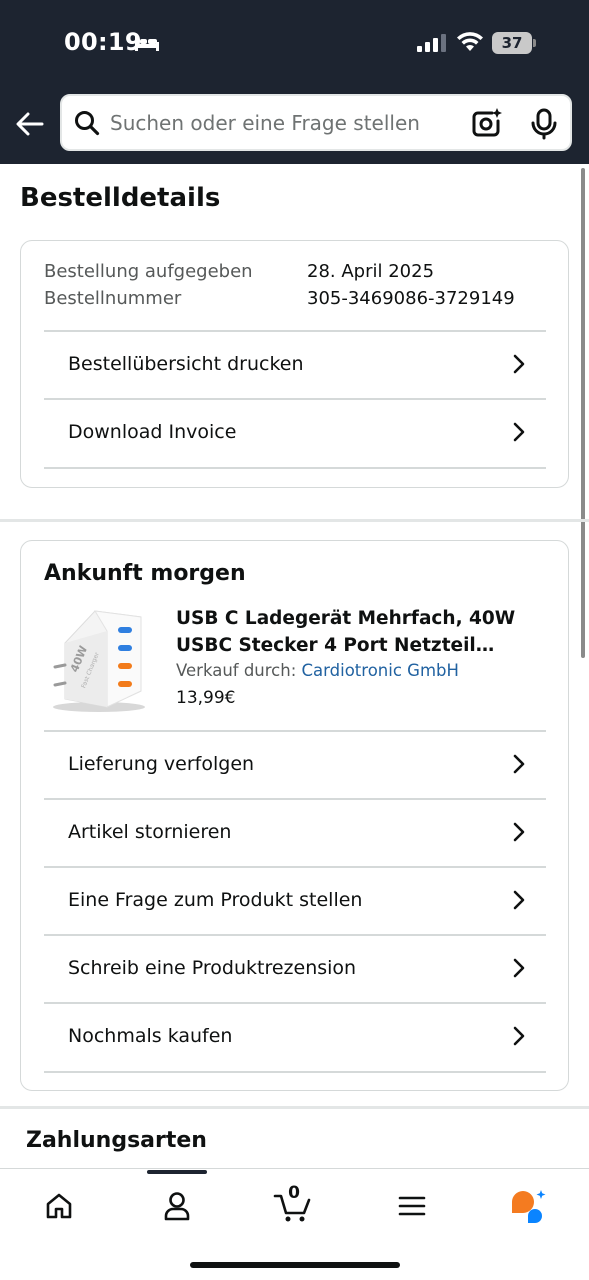 Image resolution: width=589 pixels, height=1280 pixels. I want to click on home-indicator, so click(295, 1265).